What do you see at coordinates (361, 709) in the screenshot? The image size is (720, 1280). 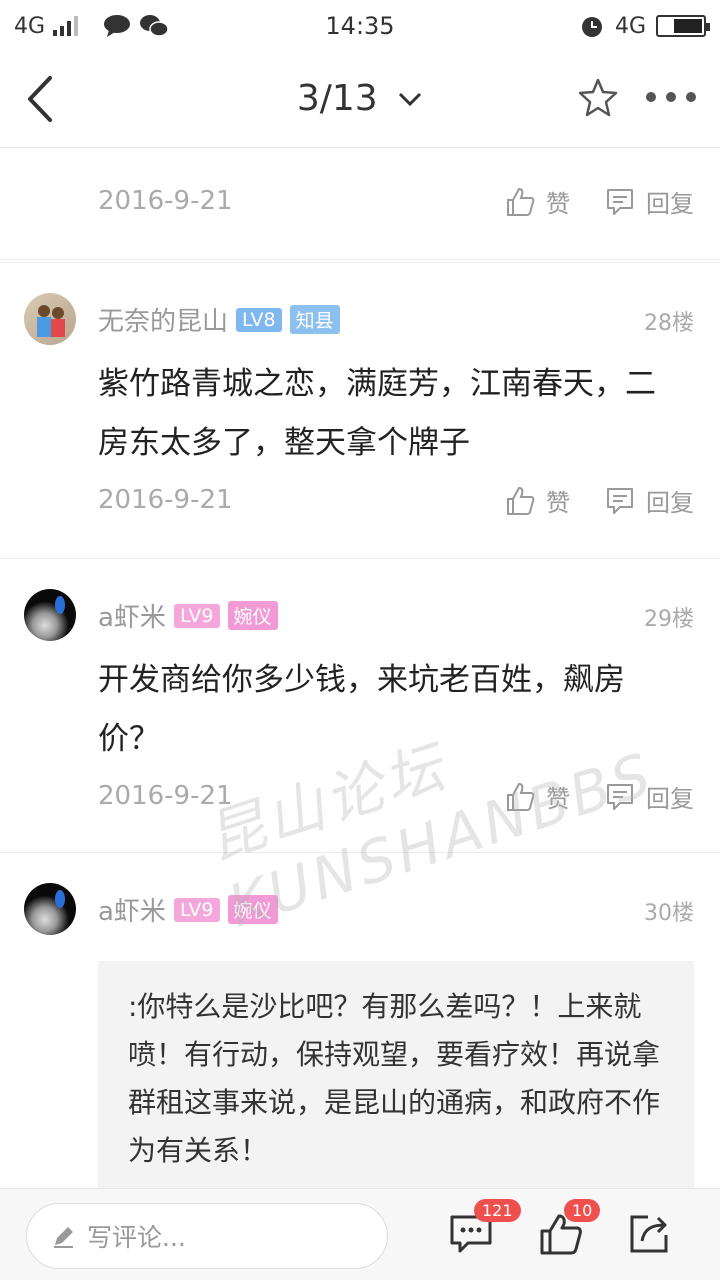 I see `post-text: 开发商给你多少钱，来坑老百姓，飙房价？` at bounding box center [361, 709].